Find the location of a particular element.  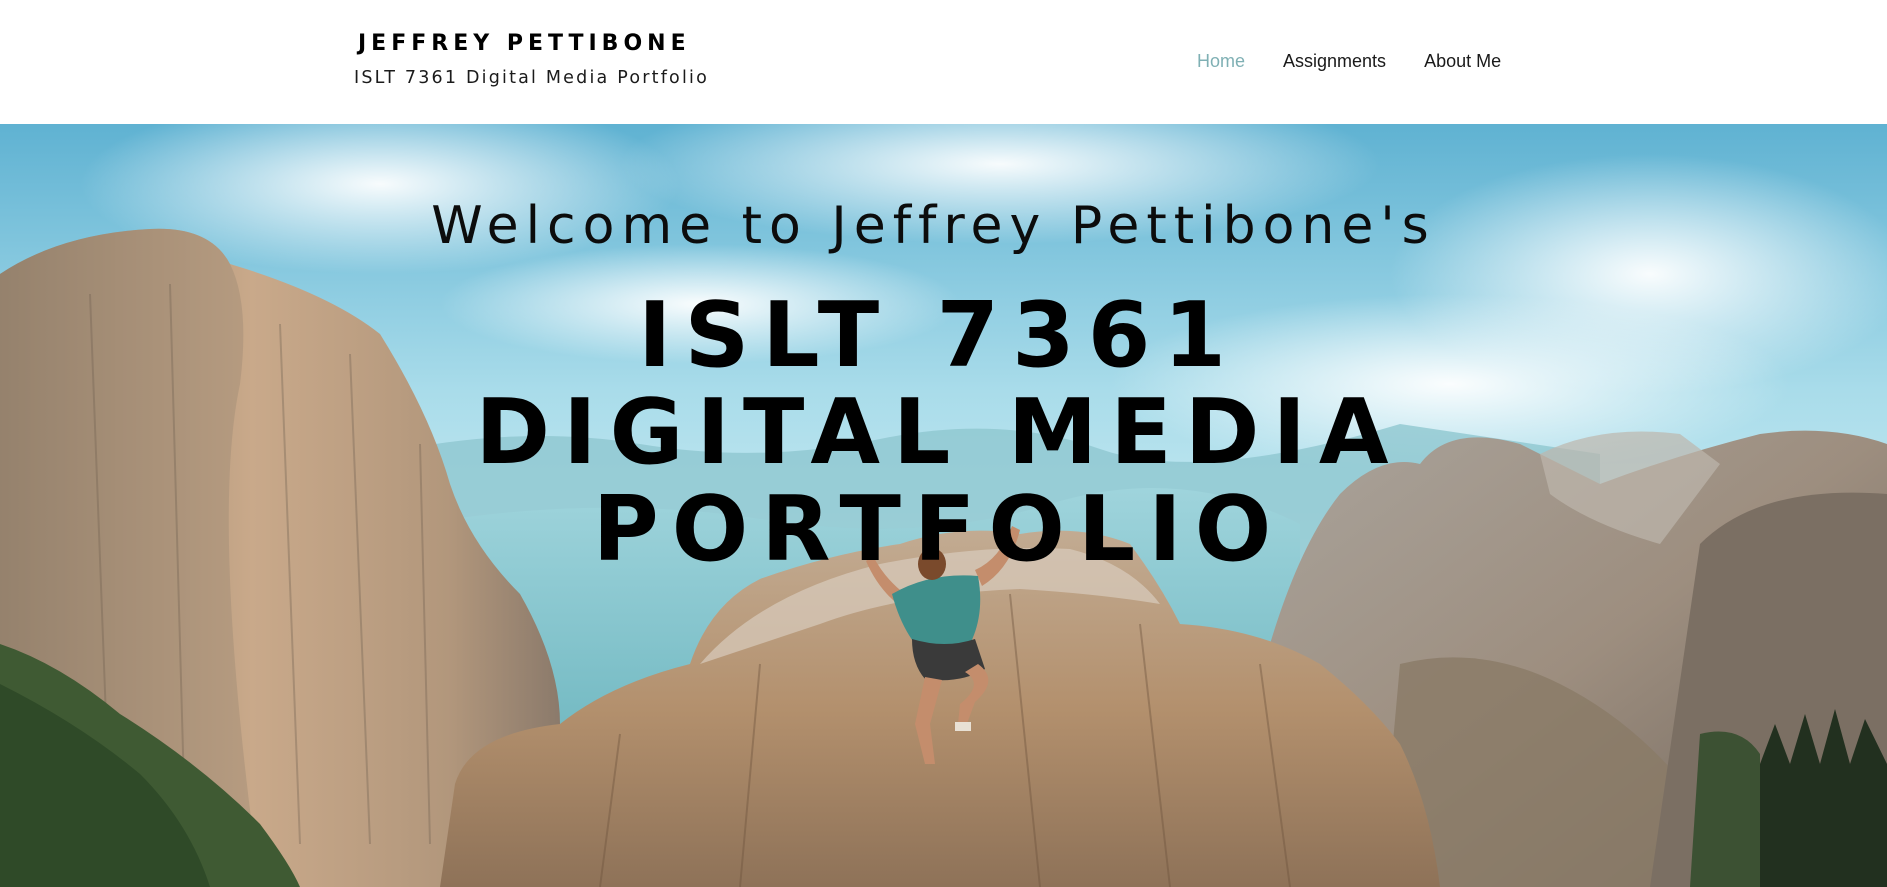

hero-welcome-text: Welcome to Jeffrey Pettibone's is located at coordinates (933, 226).